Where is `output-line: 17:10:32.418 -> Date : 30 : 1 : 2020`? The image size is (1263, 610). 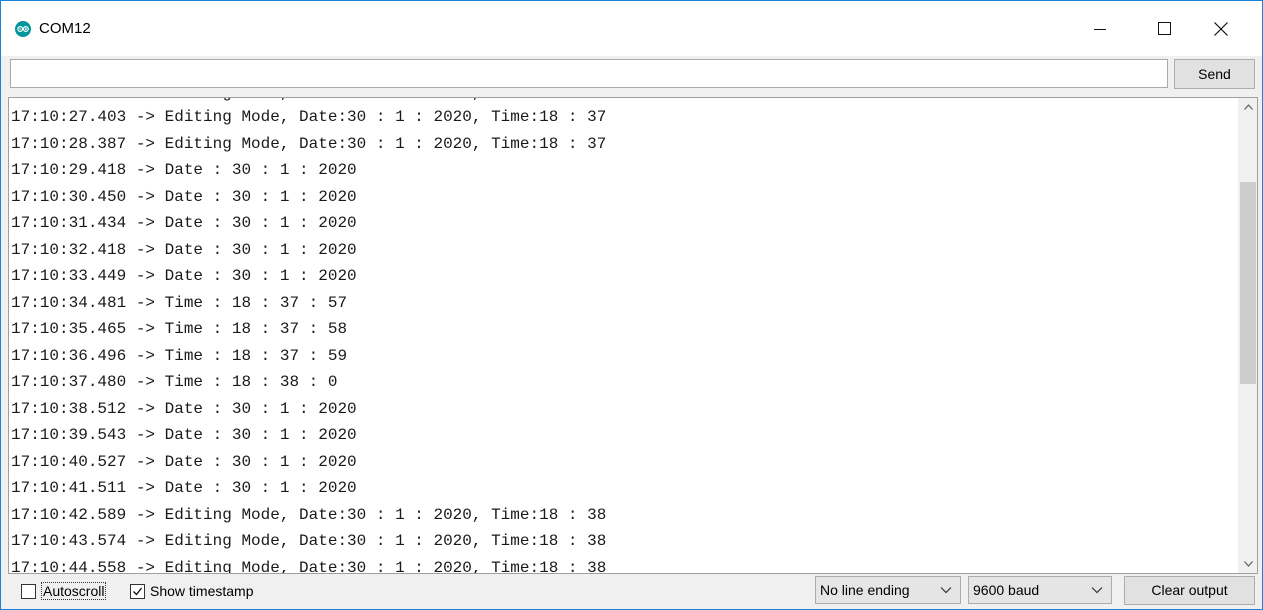
output-line: 17:10:32.418 -> Date : 30 : 1 : 2020 is located at coordinates (184, 249).